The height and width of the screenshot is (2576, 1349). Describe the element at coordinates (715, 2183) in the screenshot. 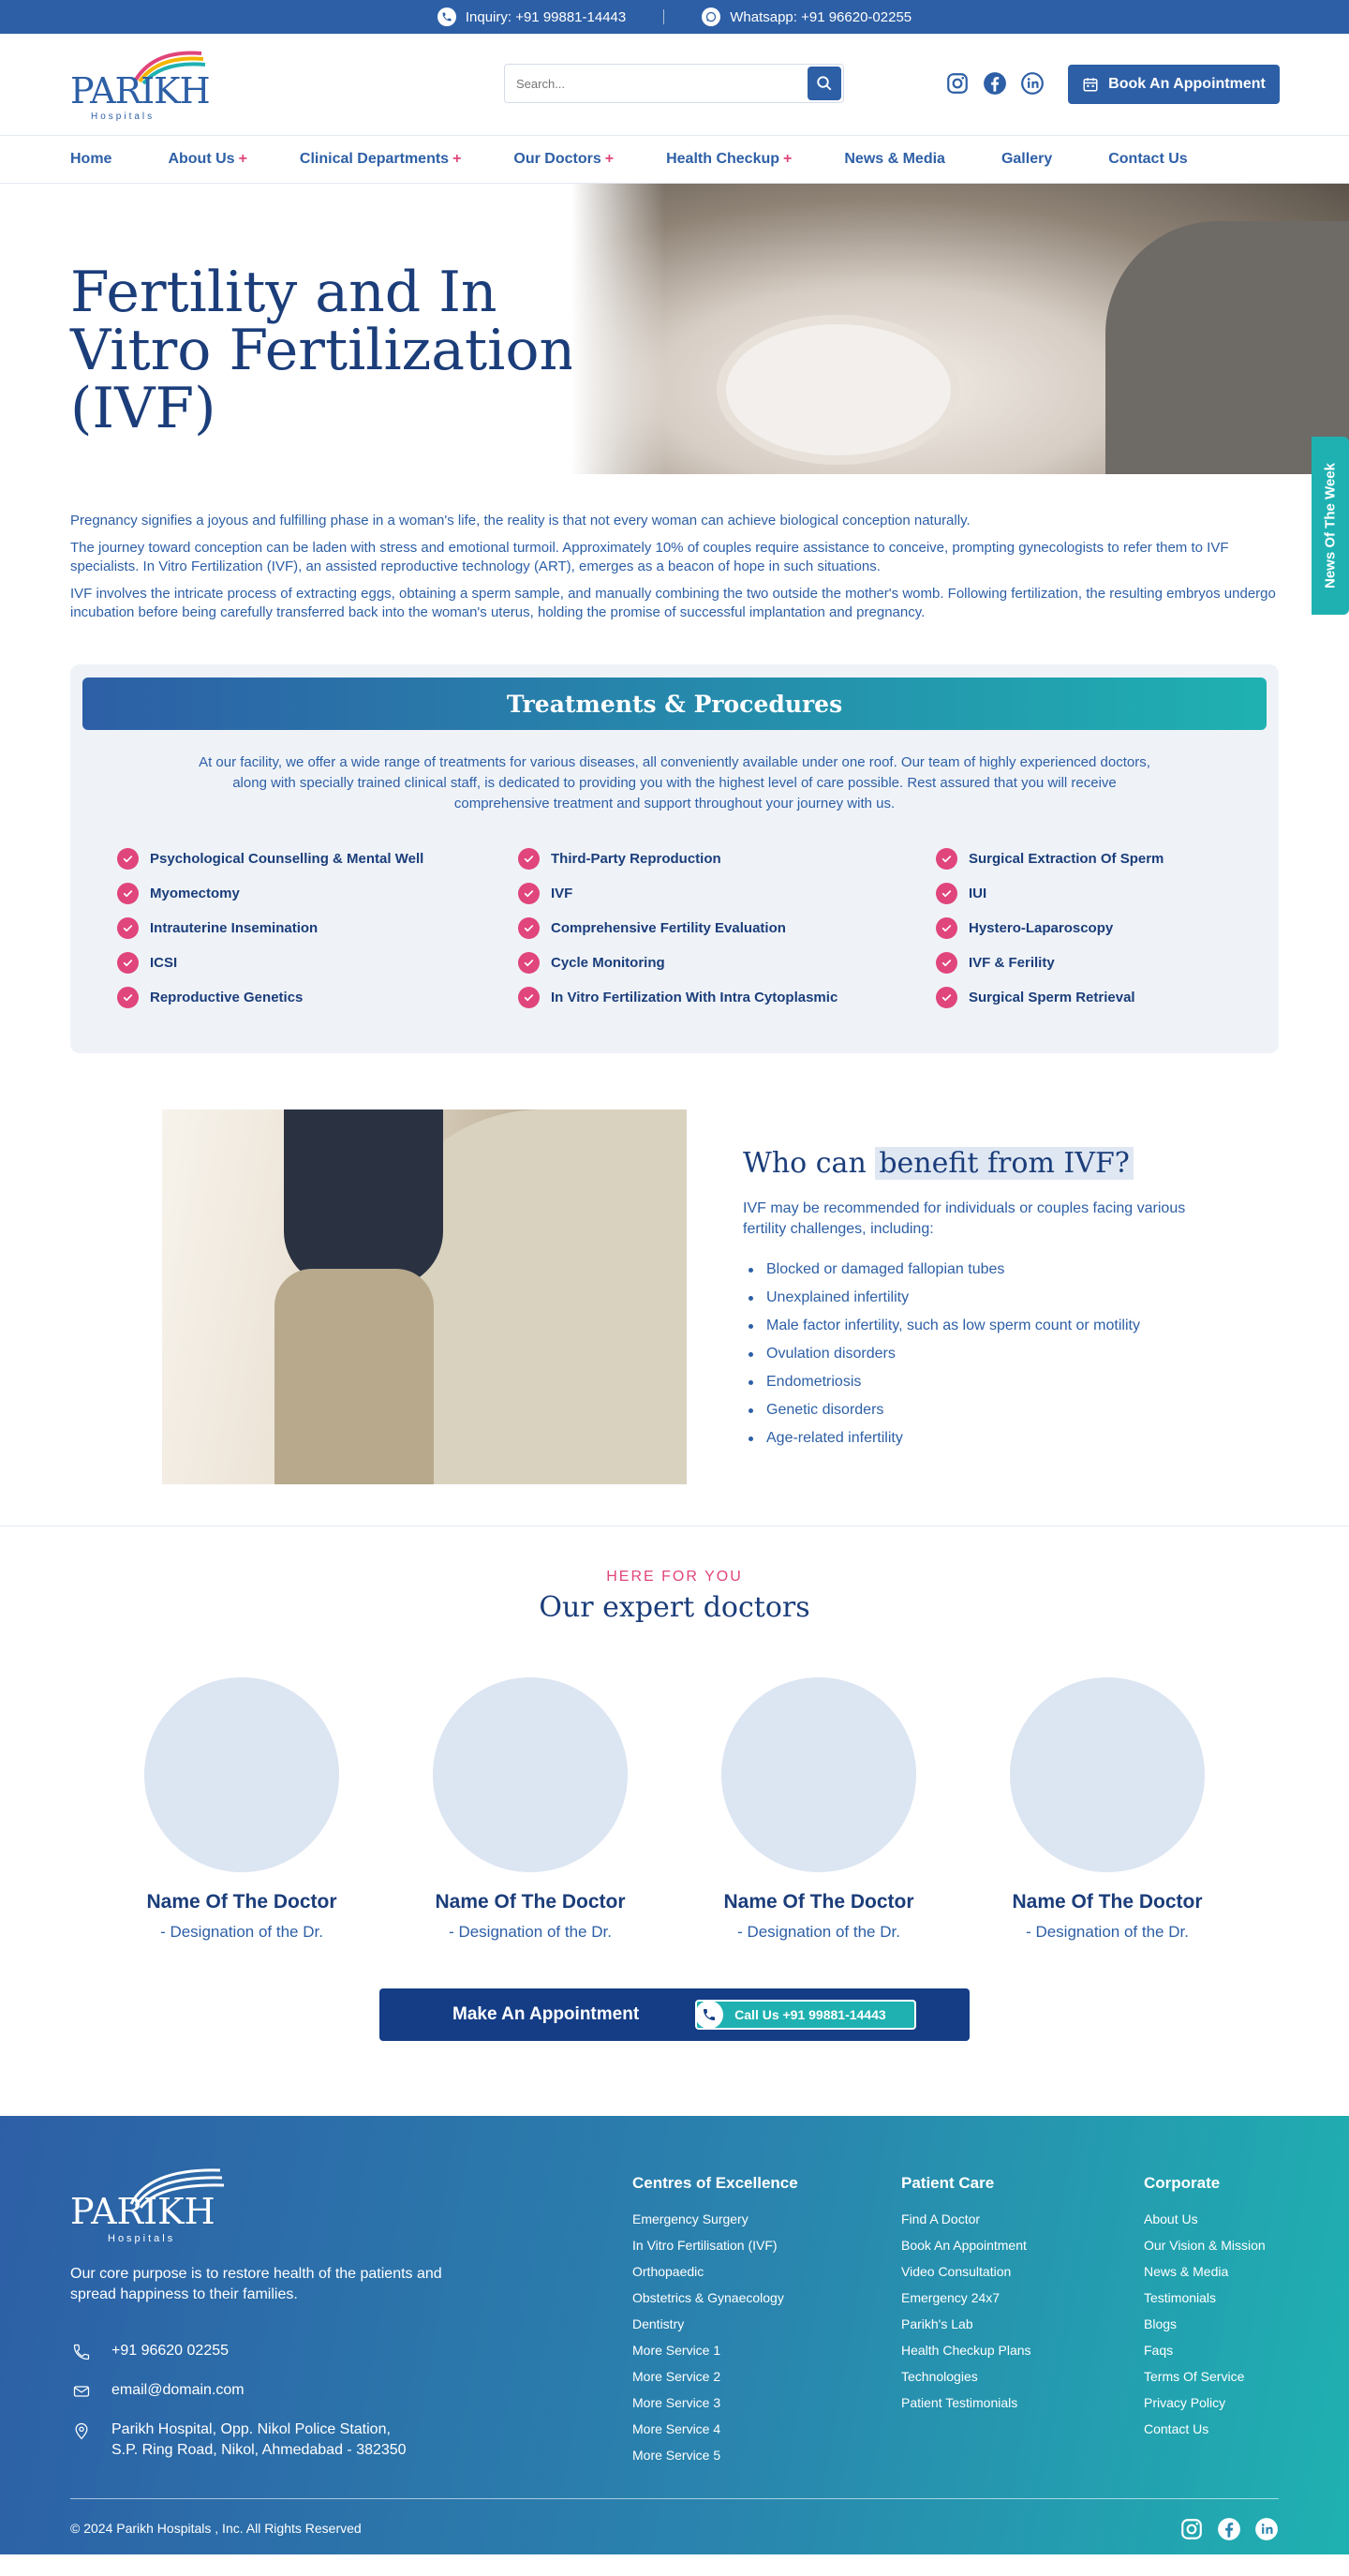

I see `footer-column-title: Centres of Excellence` at that location.